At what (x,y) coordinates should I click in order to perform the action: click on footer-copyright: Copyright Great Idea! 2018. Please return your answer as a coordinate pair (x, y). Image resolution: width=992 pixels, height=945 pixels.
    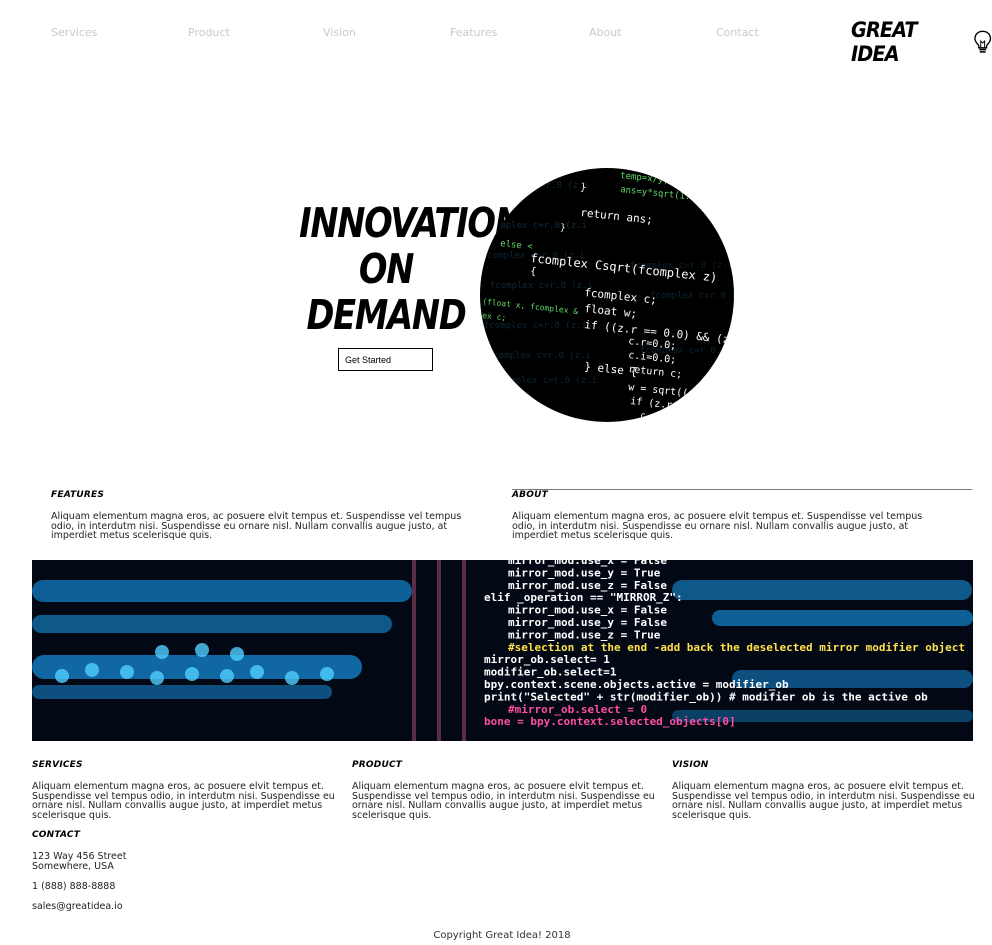
    Looking at the image, I should click on (502, 935).